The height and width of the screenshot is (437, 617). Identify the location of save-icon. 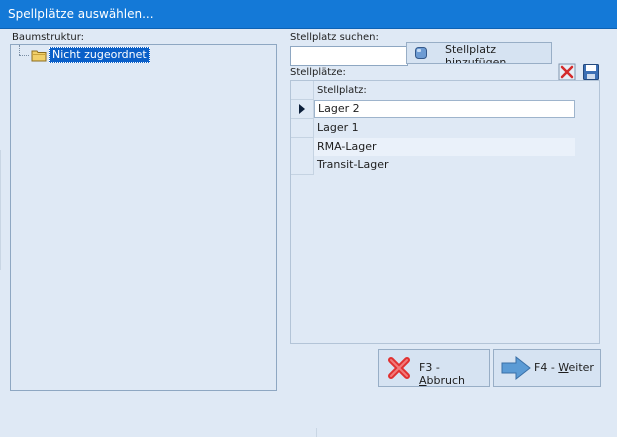
(591, 72).